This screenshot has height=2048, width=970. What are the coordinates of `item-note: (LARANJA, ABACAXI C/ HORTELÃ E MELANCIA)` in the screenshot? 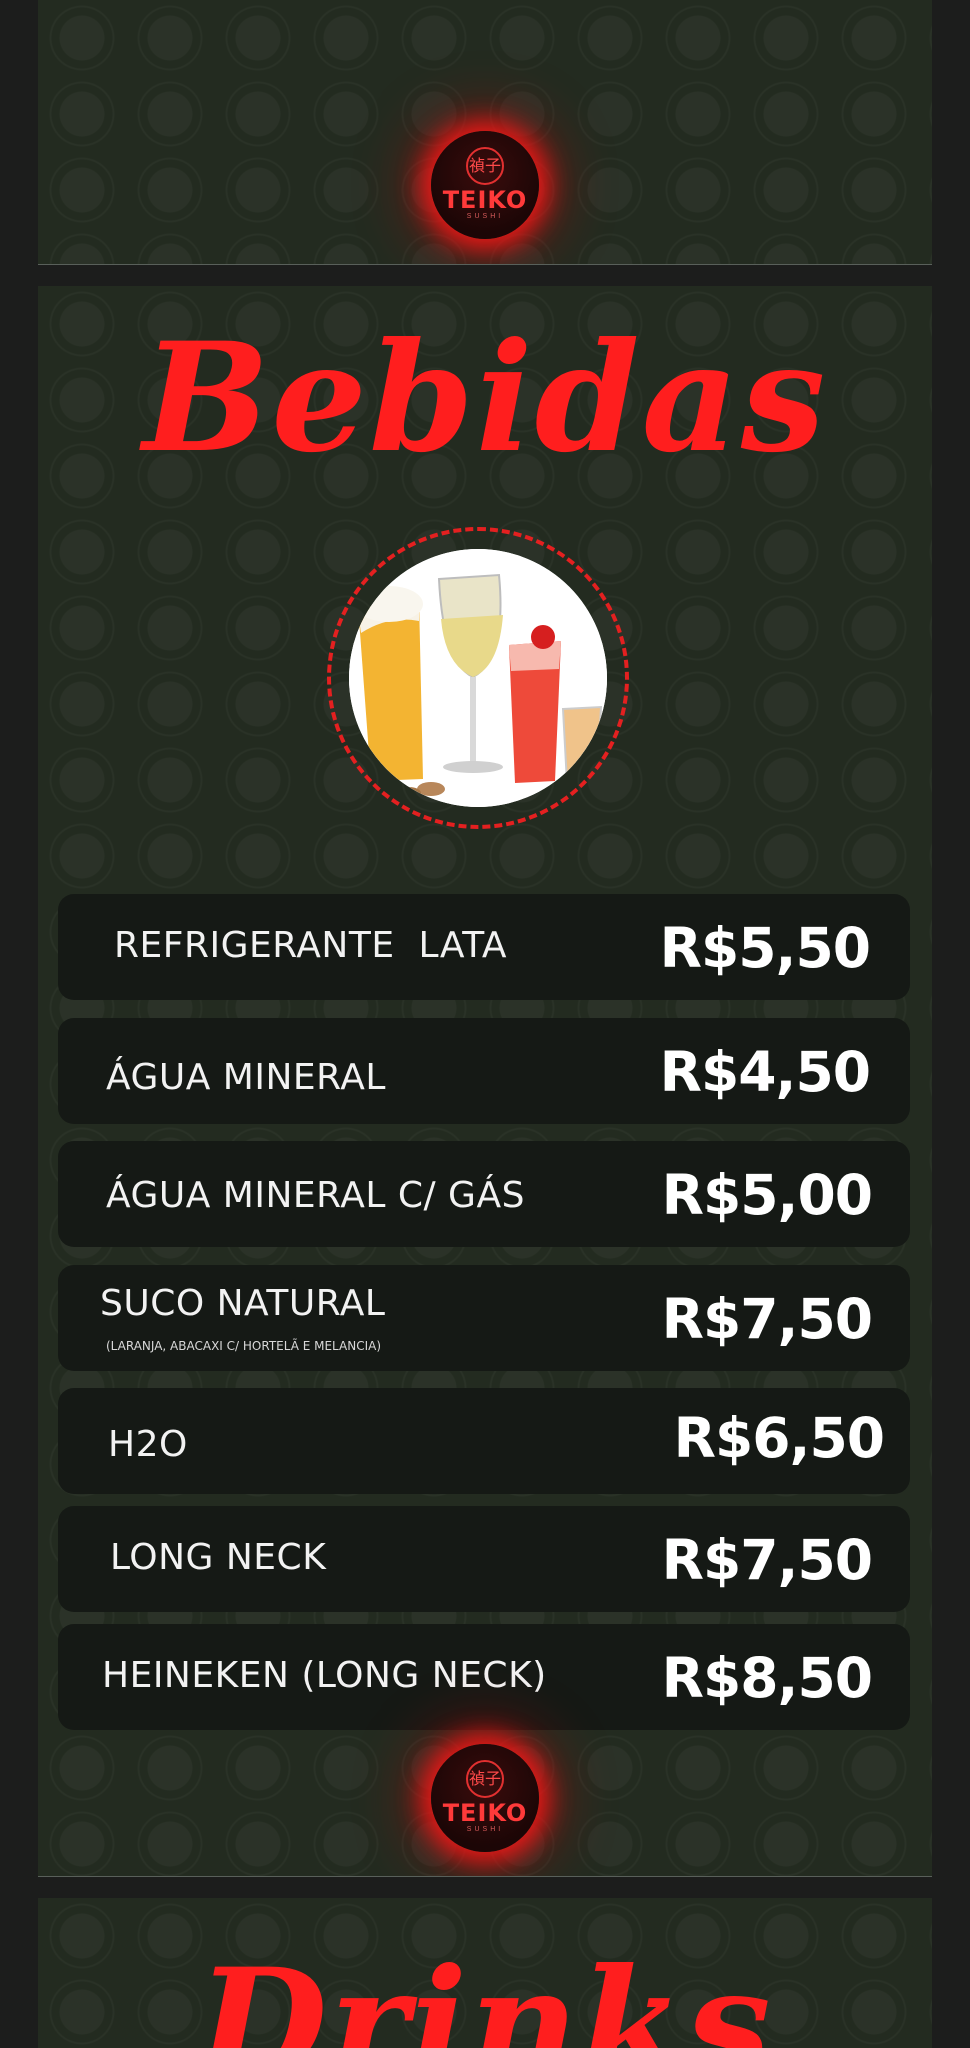 It's located at (244, 1346).